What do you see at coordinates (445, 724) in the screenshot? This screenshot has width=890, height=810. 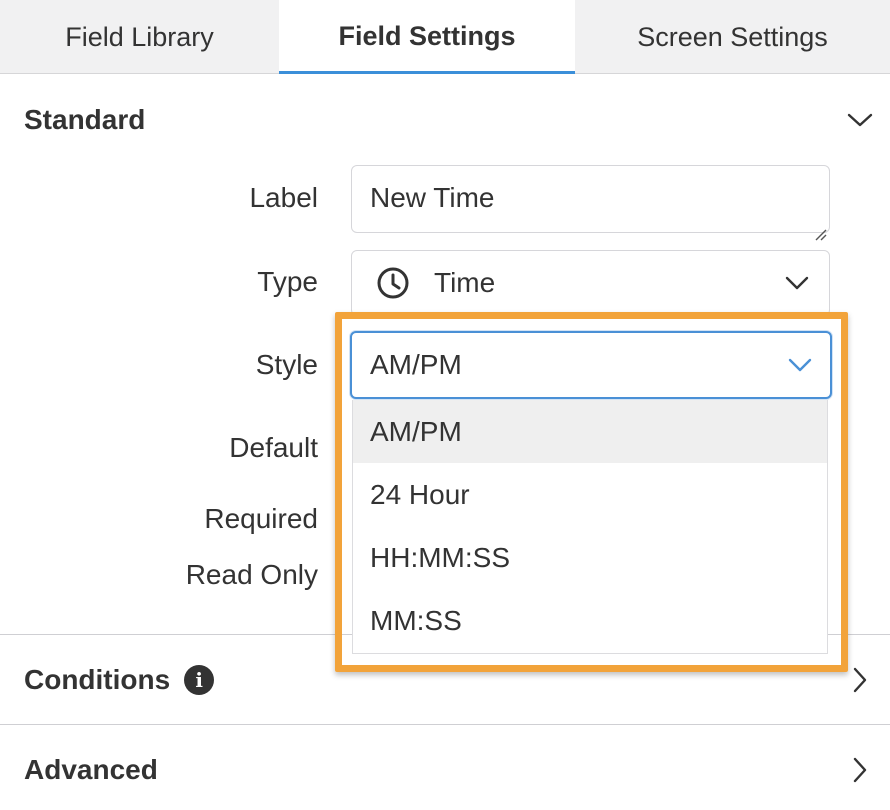 I see `section-divider` at bounding box center [445, 724].